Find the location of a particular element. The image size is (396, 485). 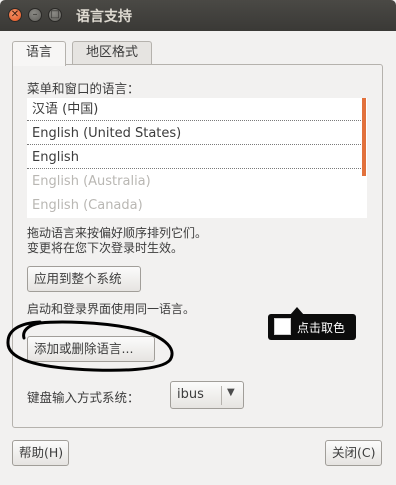

input-method-value: ibus is located at coordinates (190, 394).